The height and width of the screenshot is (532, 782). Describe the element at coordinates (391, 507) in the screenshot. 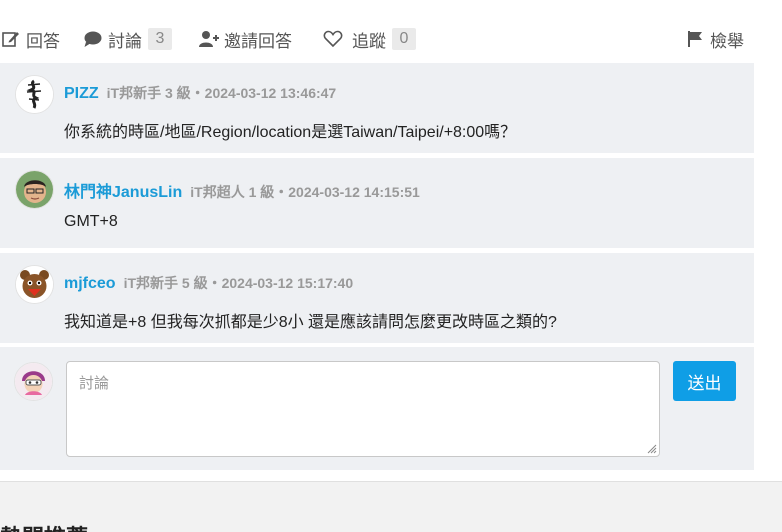

I see `recommendation-section: 熱門推薦` at that location.